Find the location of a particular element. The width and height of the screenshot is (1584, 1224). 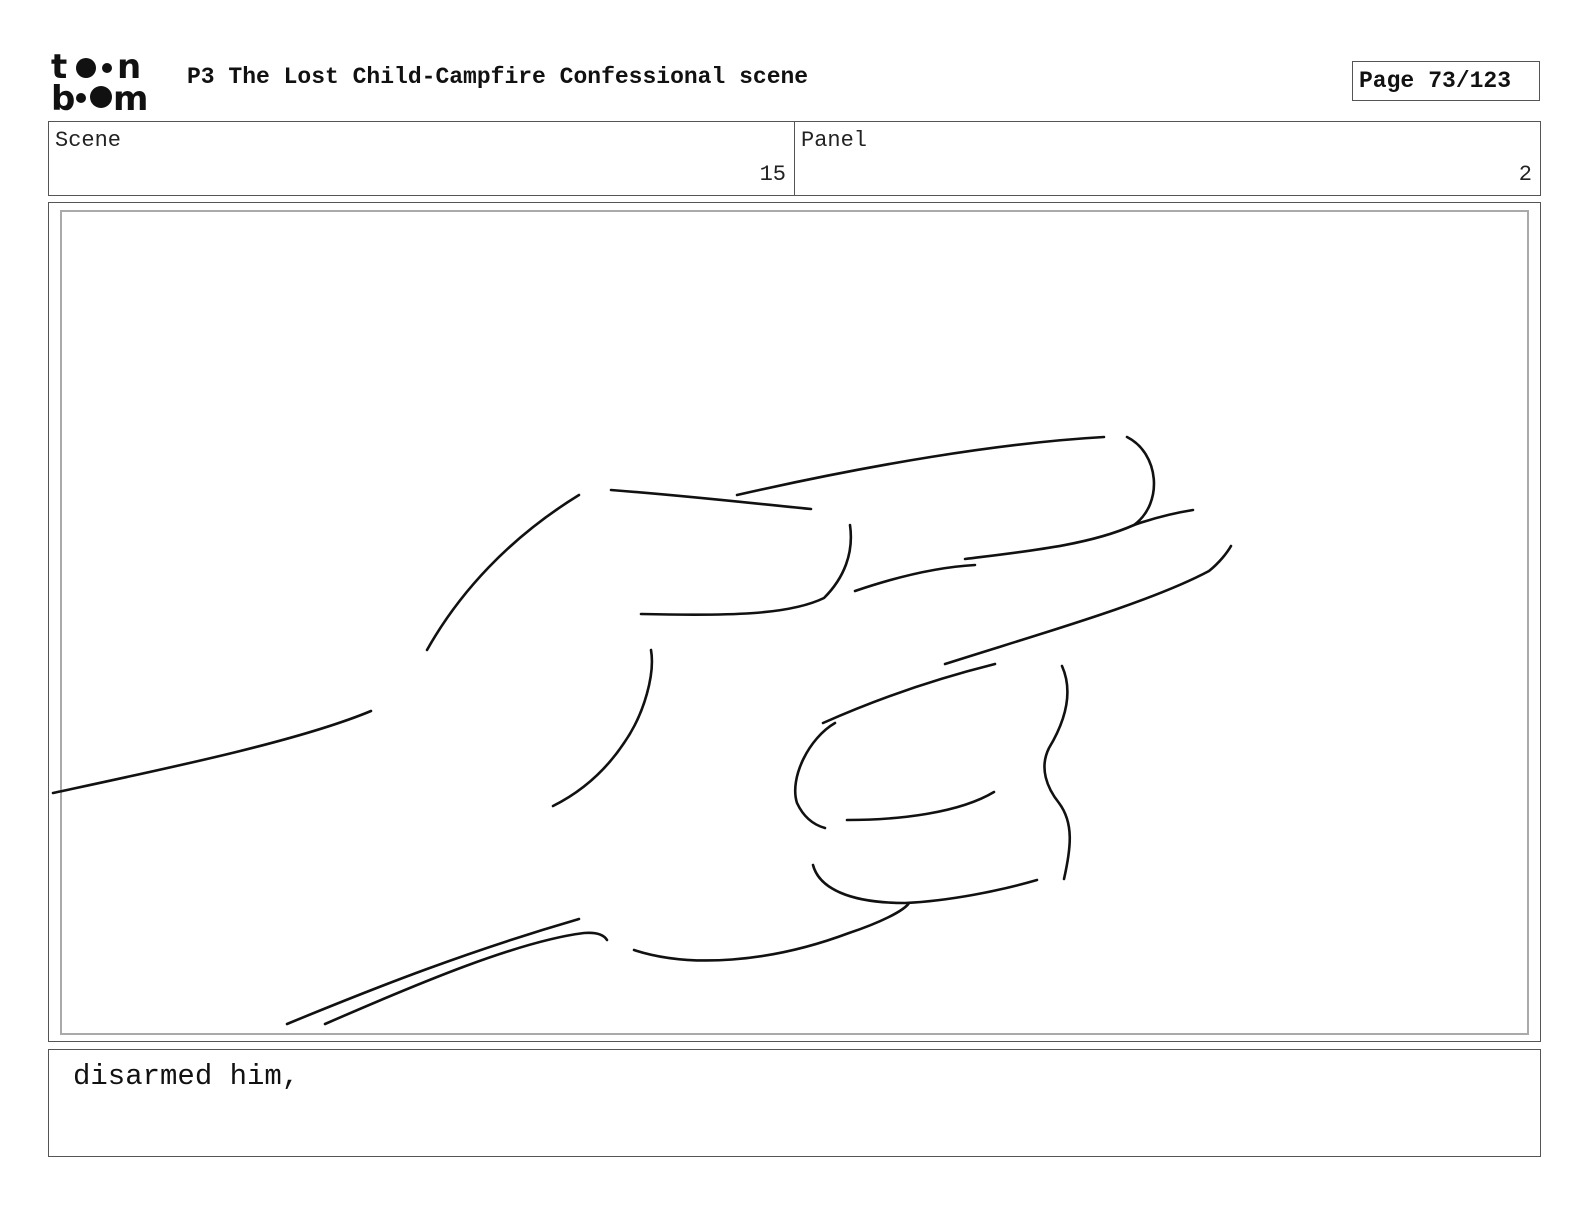

scene-panel-info: Scene 15 Panel 2 is located at coordinates (794, 158).